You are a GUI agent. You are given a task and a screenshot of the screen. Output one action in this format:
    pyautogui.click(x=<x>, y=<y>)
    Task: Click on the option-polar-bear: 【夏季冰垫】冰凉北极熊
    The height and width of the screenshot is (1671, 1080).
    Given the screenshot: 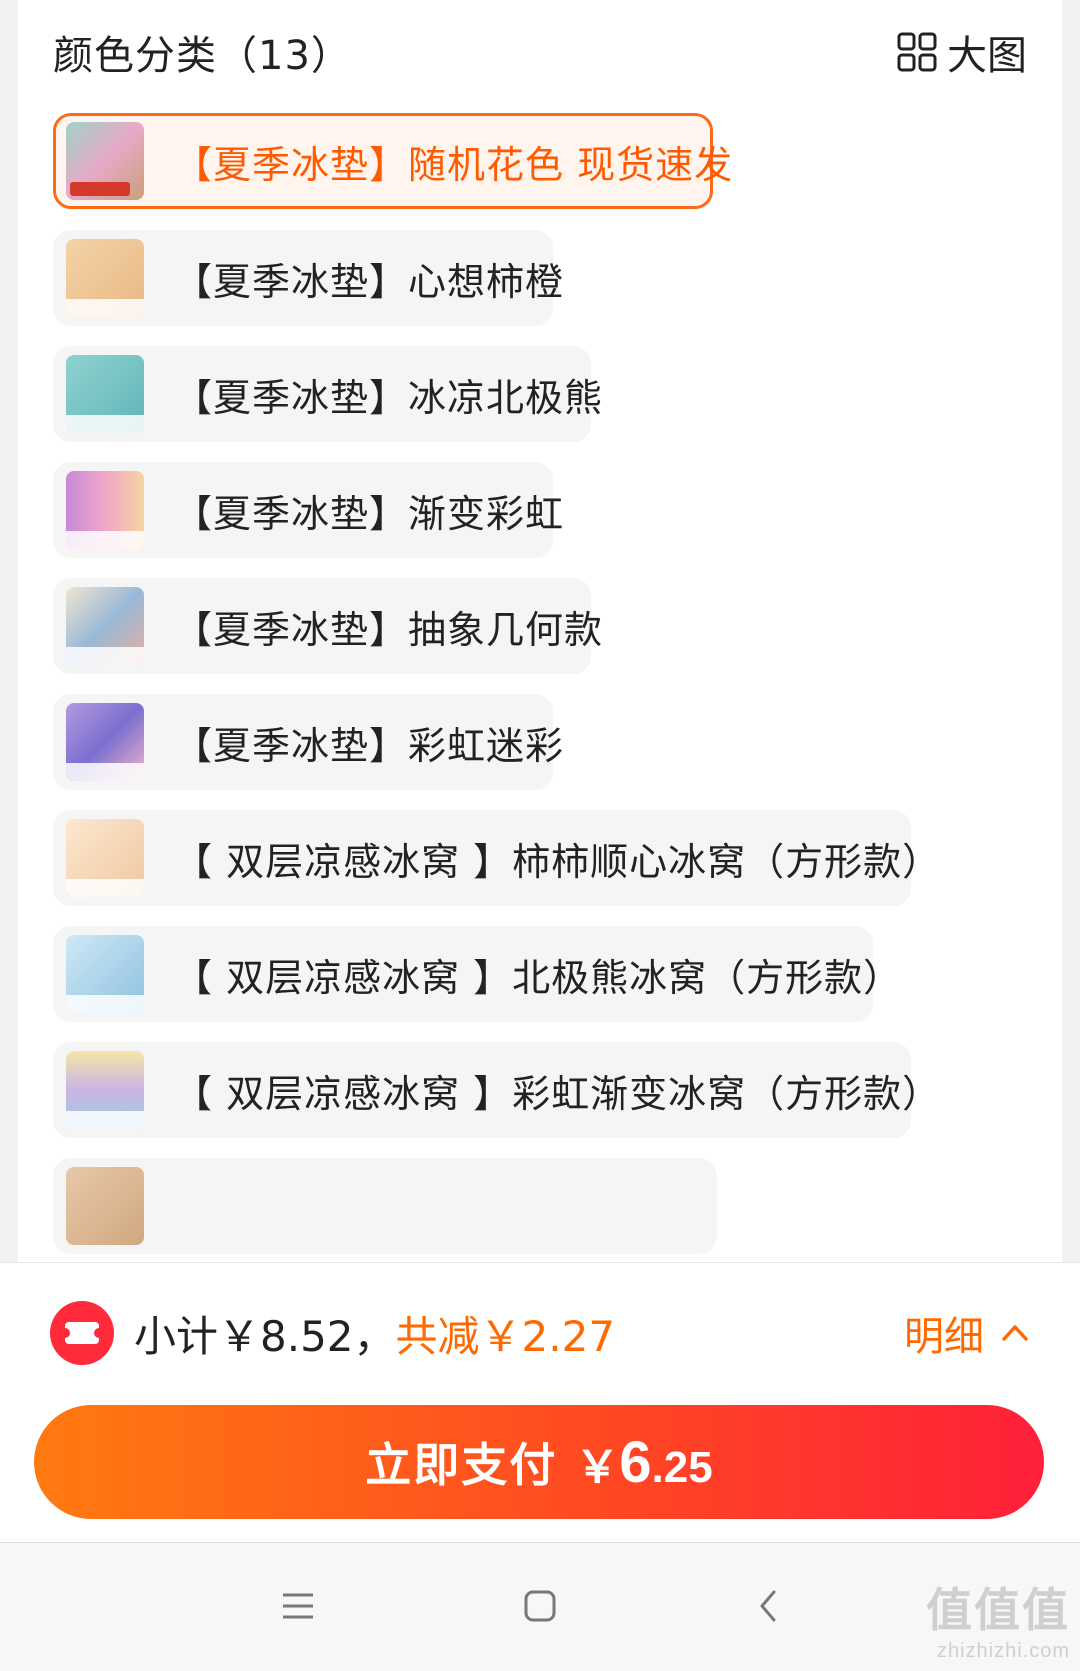 What is the action you would take?
    pyautogui.click(x=327, y=394)
    